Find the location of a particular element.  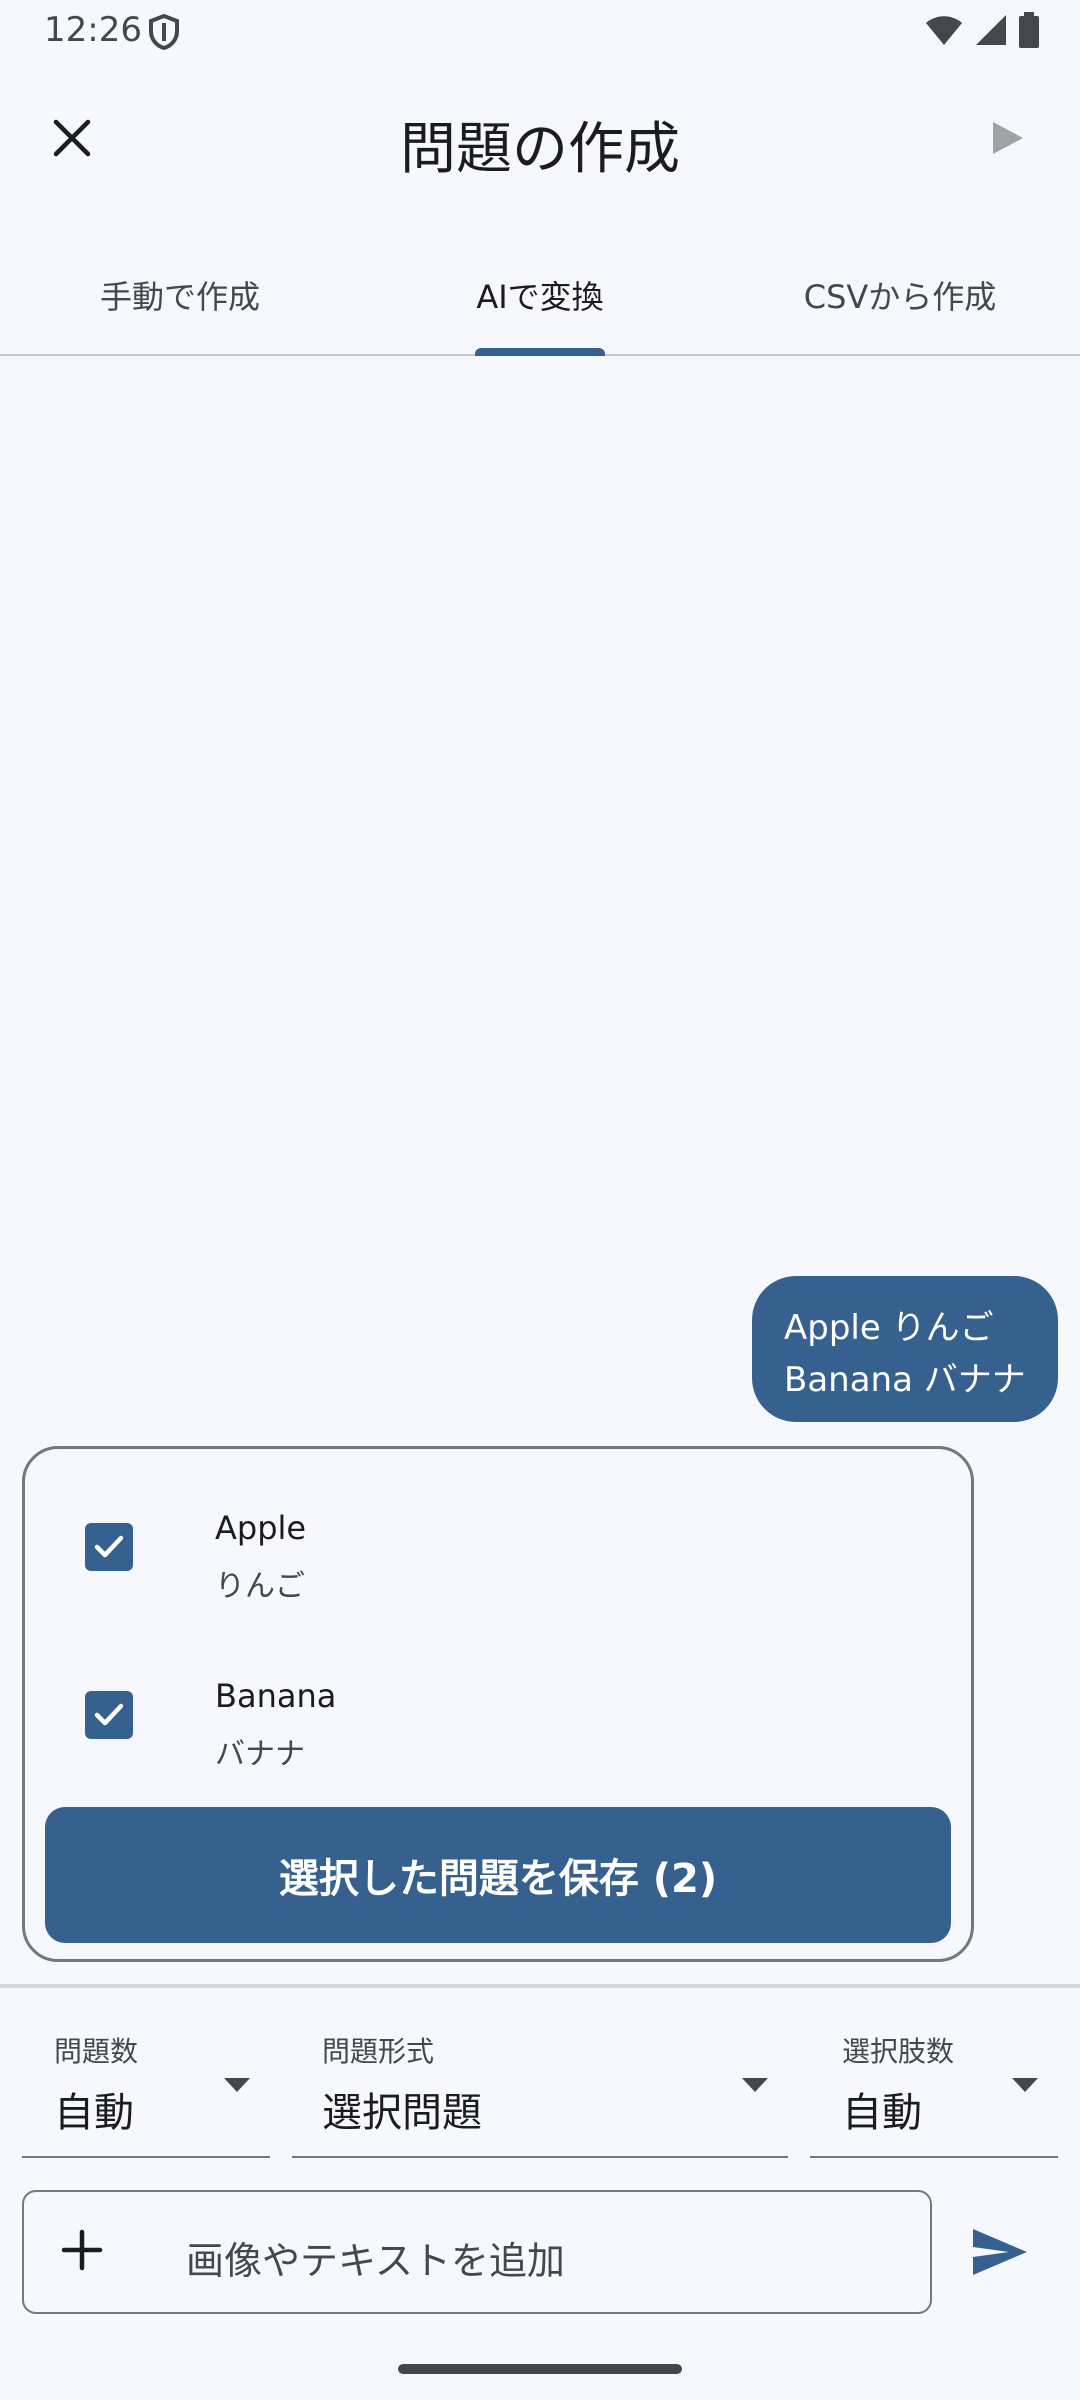

wifi-icon is located at coordinates (944, 30).